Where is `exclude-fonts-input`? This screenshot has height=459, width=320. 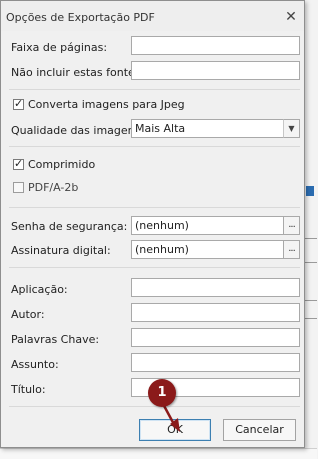
exclude-fonts-input is located at coordinates (215, 70).